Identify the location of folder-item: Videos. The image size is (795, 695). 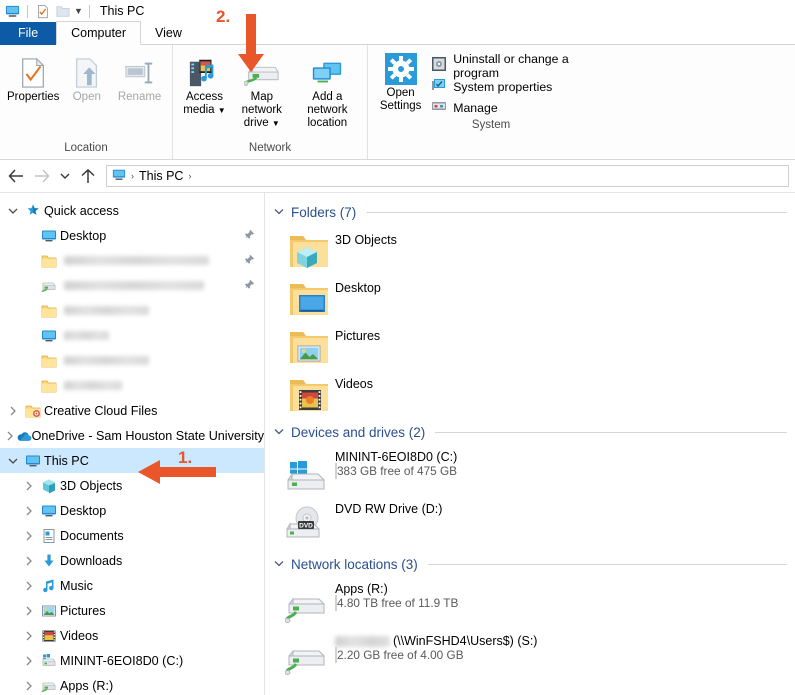
(420, 395).